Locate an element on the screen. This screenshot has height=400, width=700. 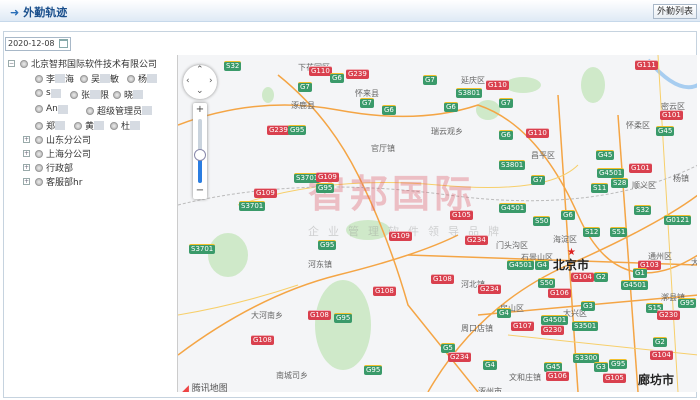
highway-shield: S32 is located at coordinates (643, 210).